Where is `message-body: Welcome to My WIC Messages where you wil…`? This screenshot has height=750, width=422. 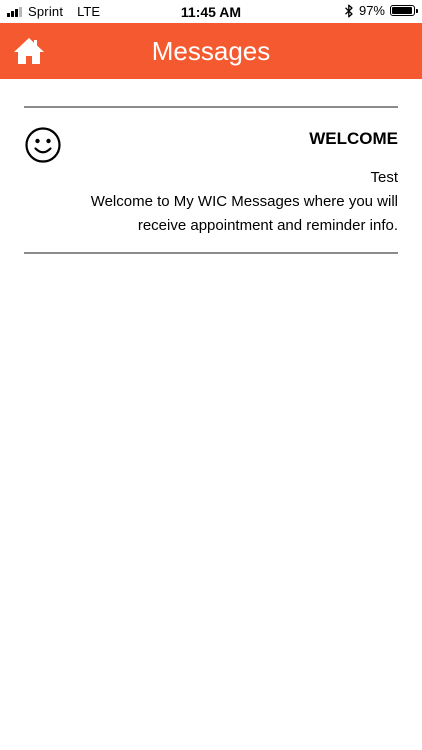 message-body: Welcome to My WIC Messages where you wil… is located at coordinates (244, 213).